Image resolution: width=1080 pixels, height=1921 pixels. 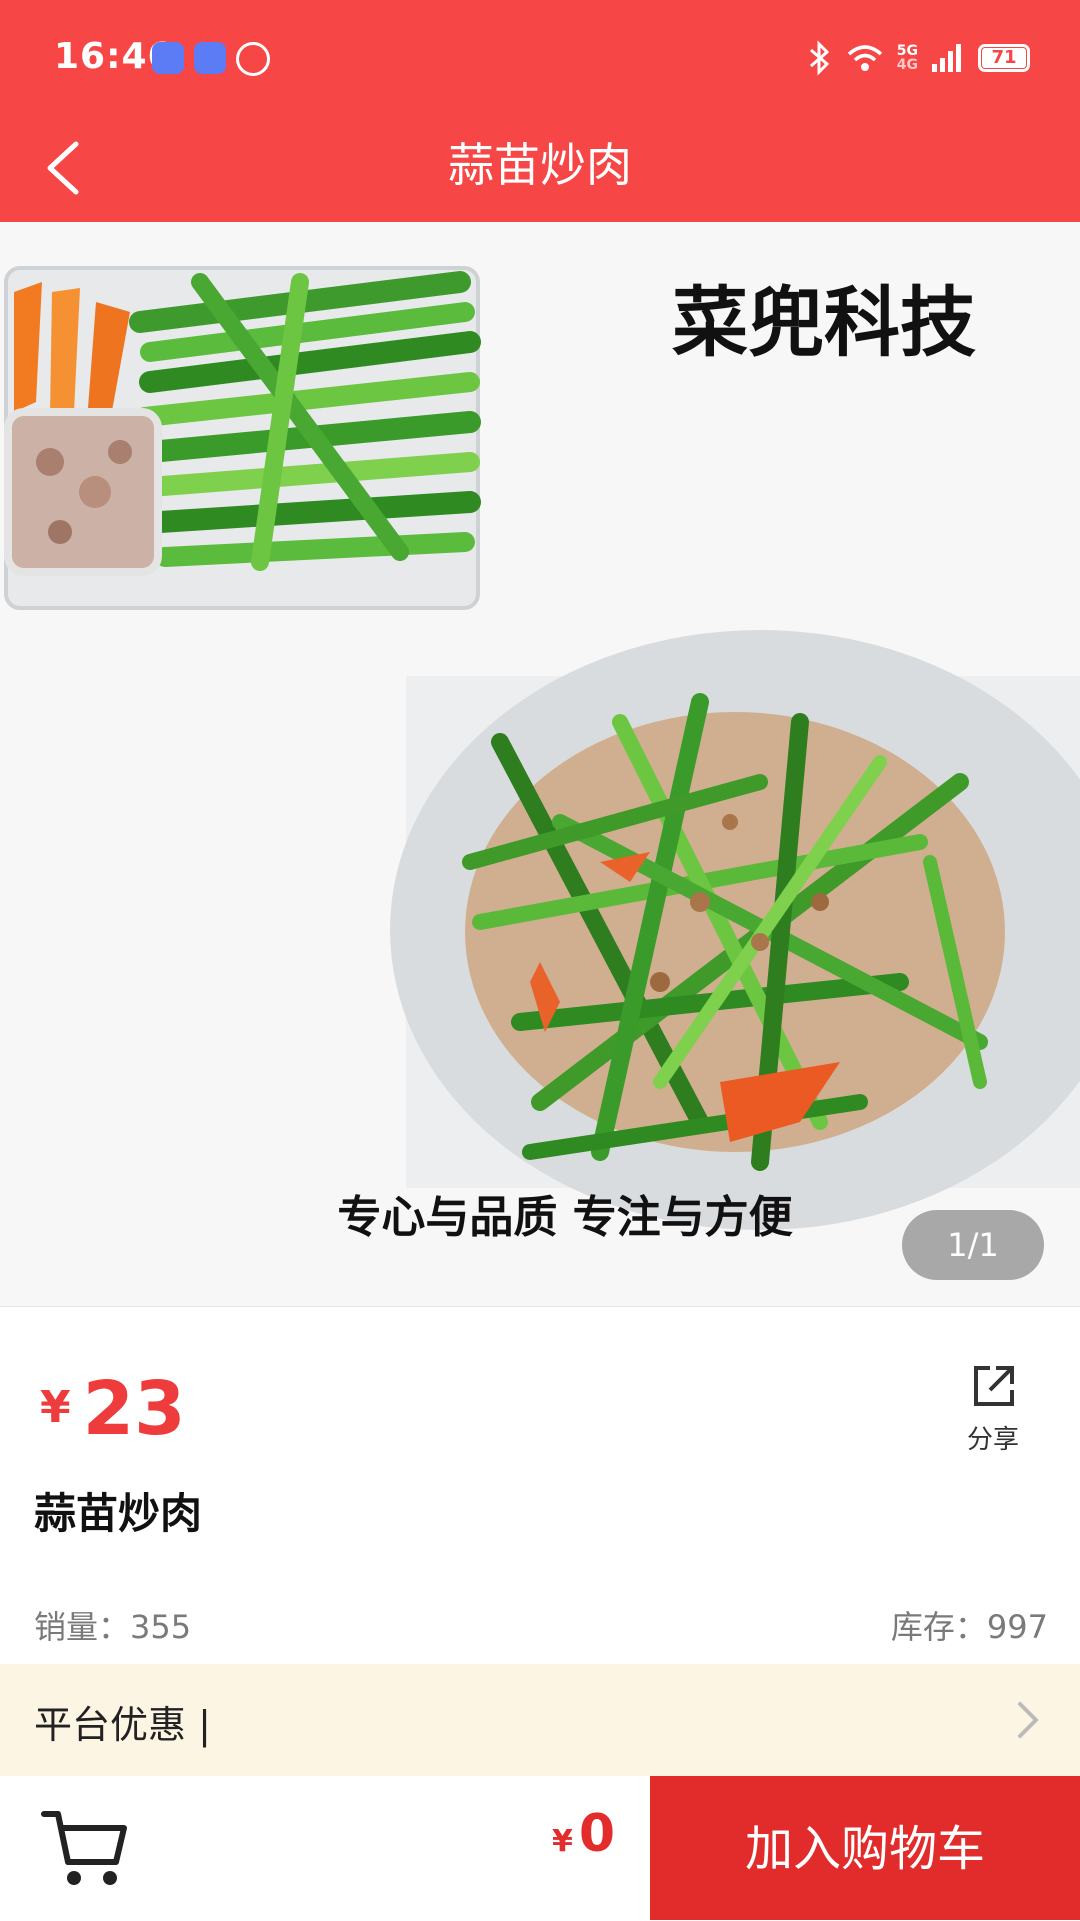 What do you see at coordinates (993, 1409) in the screenshot?
I see `share-button: 分享` at bounding box center [993, 1409].